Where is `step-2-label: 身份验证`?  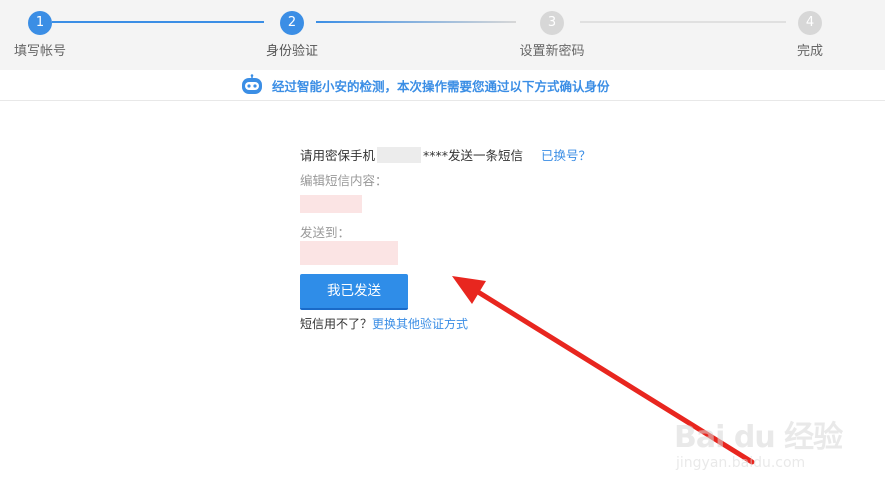
step-2-label: 身份验证 is located at coordinates (292, 51).